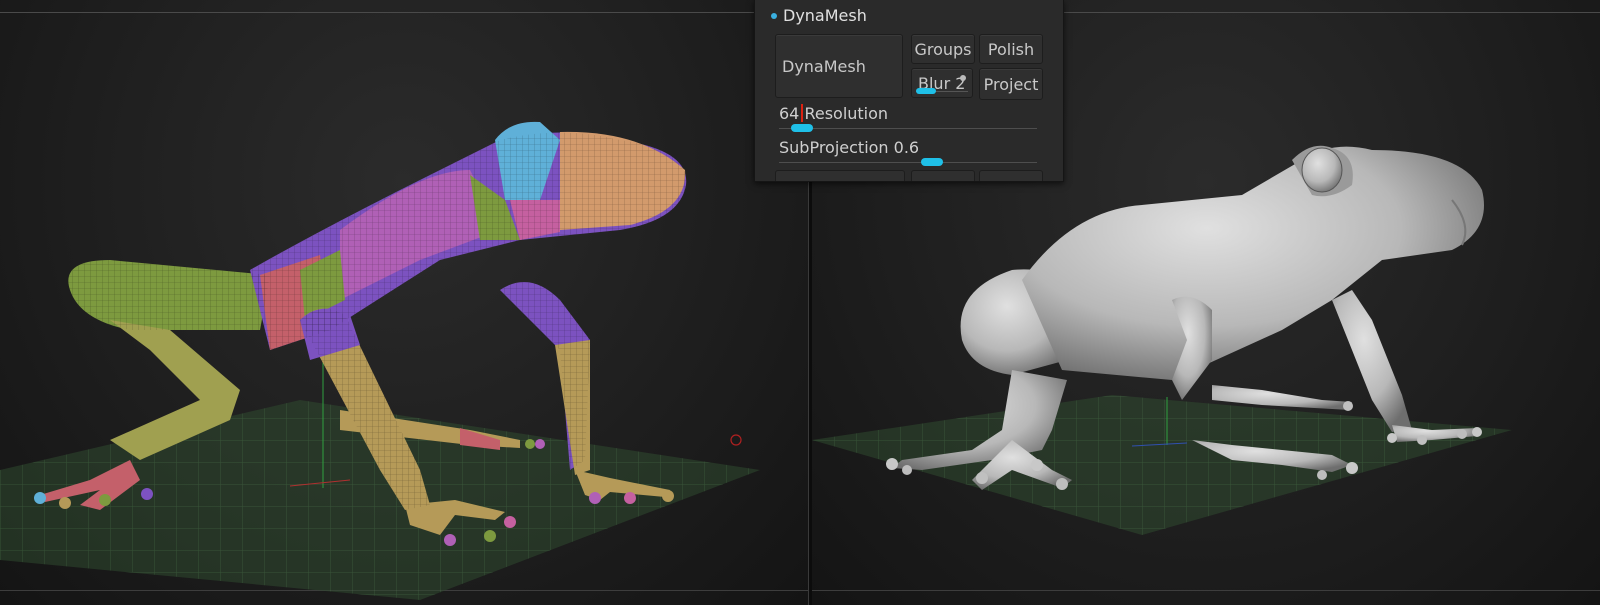 This screenshot has height=605, width=1600. Describe the element at coordinates (908, 119) in the screenshot. I see `resolution-slider: 64 Resolution` at that location.